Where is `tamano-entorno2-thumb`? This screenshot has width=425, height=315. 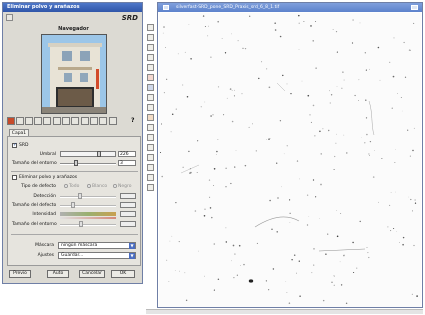 tamano-entorno2-thumb is located at coordinates (81, 224).